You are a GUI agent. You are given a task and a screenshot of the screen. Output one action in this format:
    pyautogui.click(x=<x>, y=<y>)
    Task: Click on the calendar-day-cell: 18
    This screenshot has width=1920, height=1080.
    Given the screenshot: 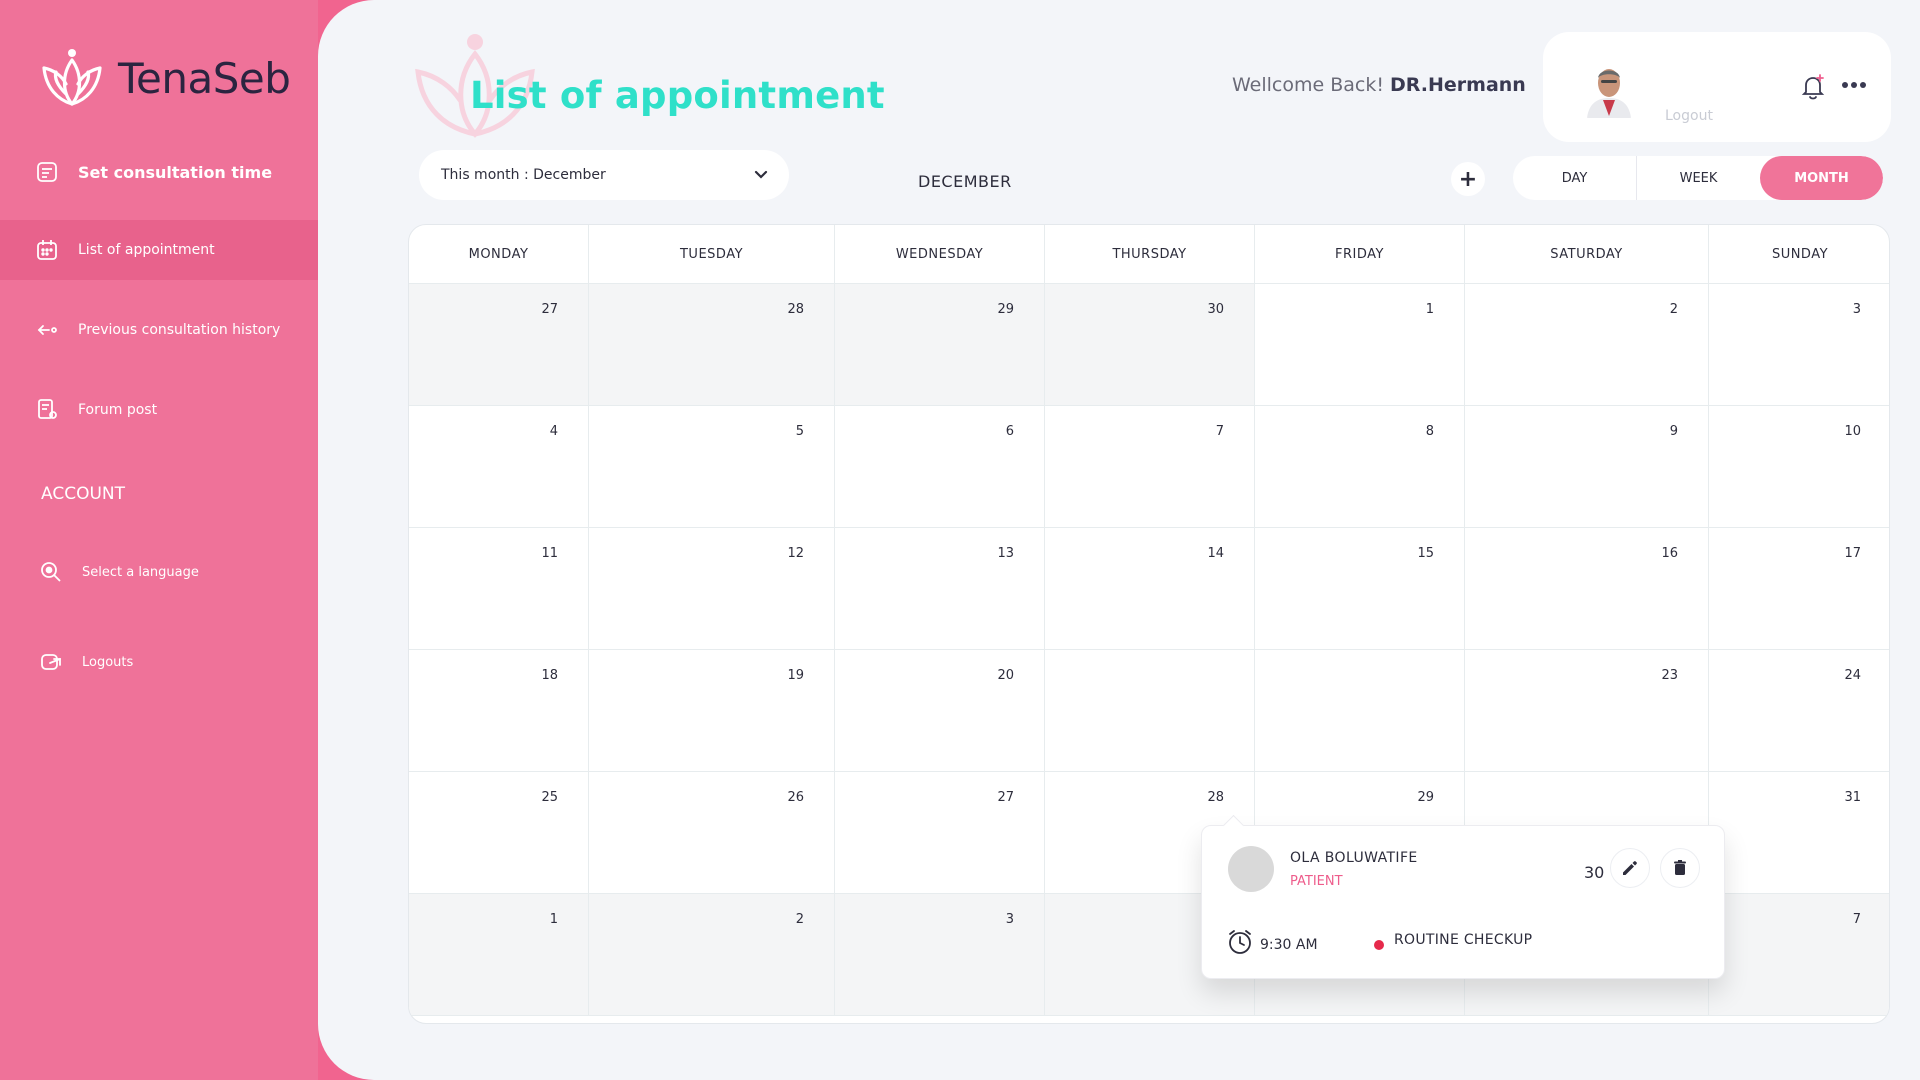 What is the action you would take?
    pyautogui.click(x=499, y=711)
    